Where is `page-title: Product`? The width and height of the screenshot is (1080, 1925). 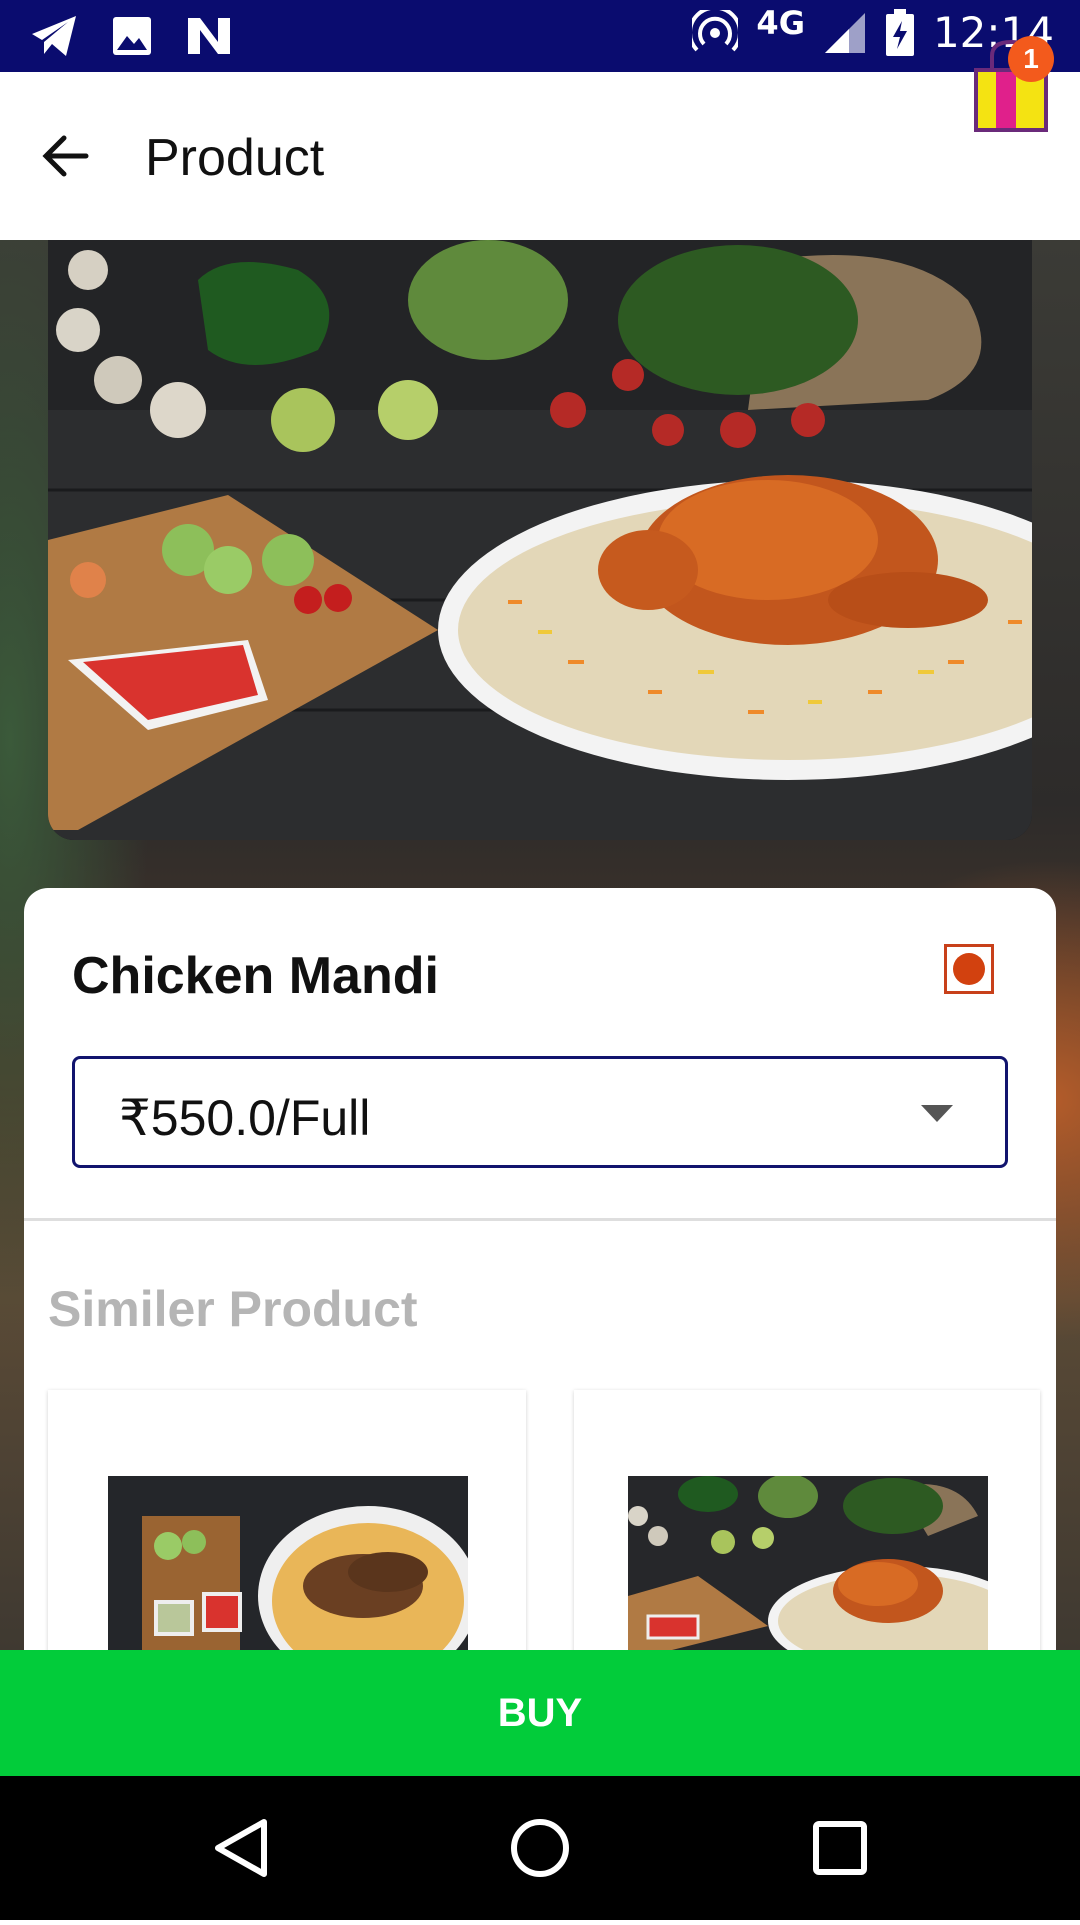 page-title: Product is located at coordinates (235, 158).